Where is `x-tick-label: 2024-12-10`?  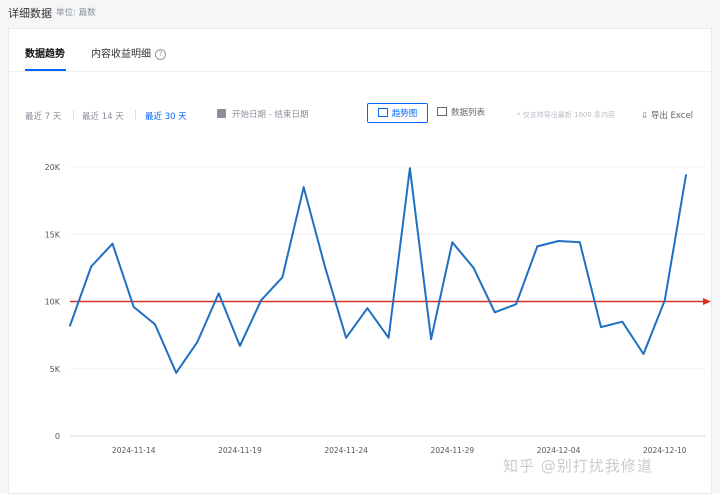
x-tick-label: 2024-12-10 is located at coordinates (665, 450).